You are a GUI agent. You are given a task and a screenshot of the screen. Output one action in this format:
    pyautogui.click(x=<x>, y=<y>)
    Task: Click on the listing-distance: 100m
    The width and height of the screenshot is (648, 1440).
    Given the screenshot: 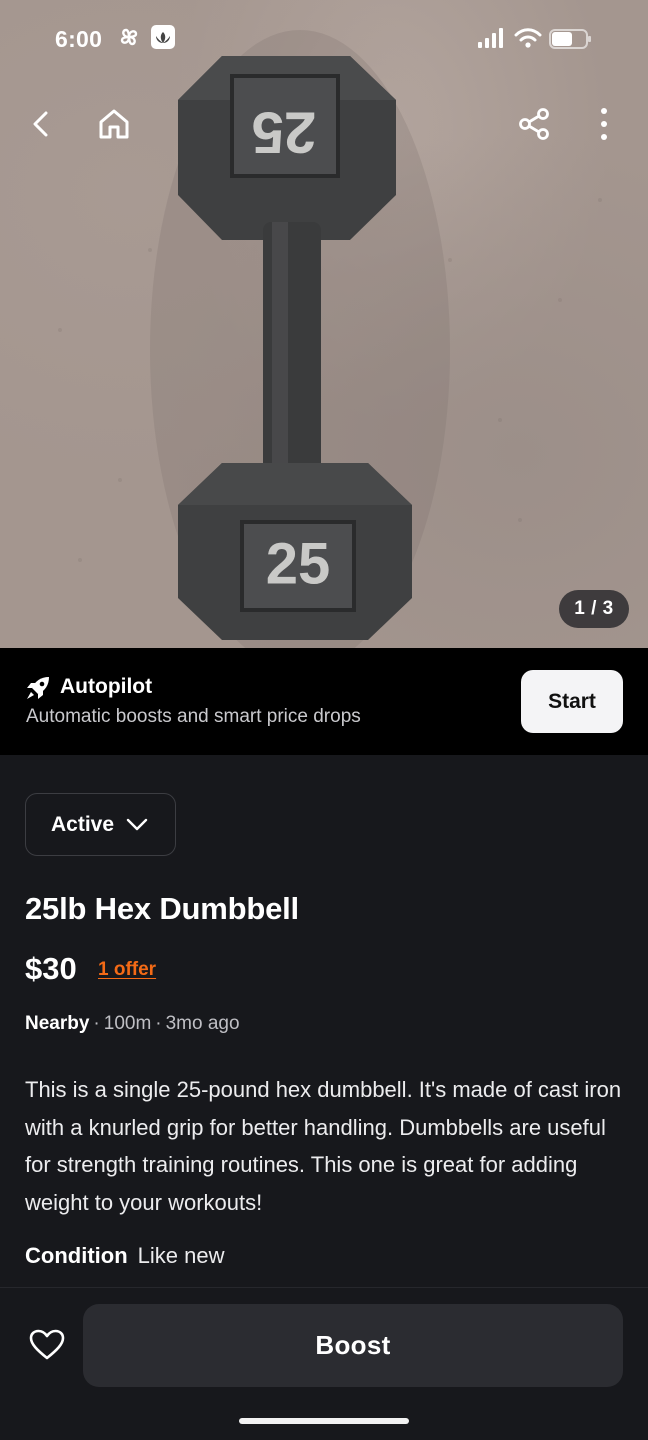 What is the action you would take?
    pyautogui.click(x=127, y=1023)
    